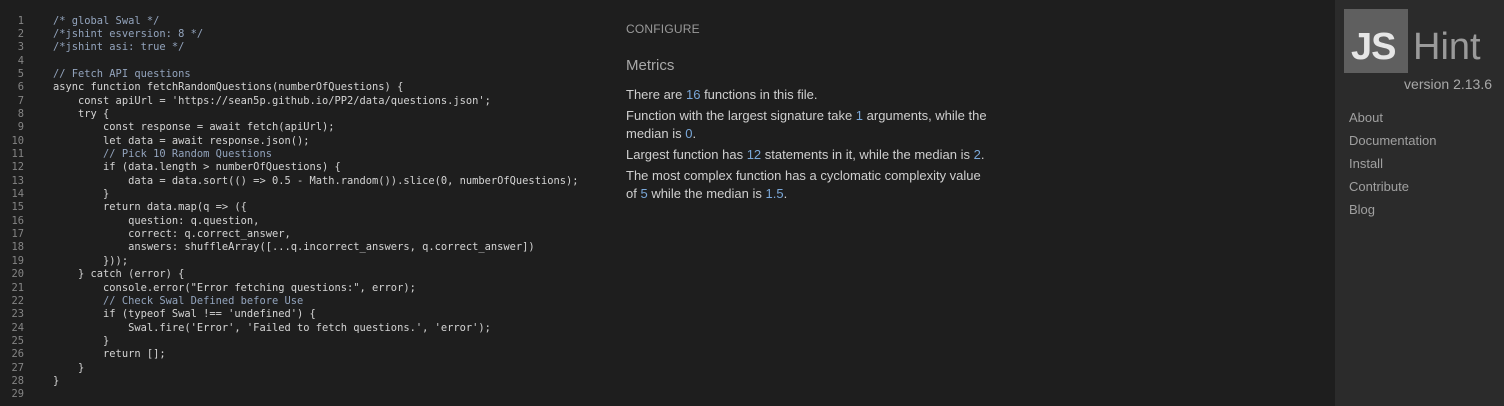 This screenshot has height=406, width=1504. I want to click on line-number: 20, so click(17, 274).